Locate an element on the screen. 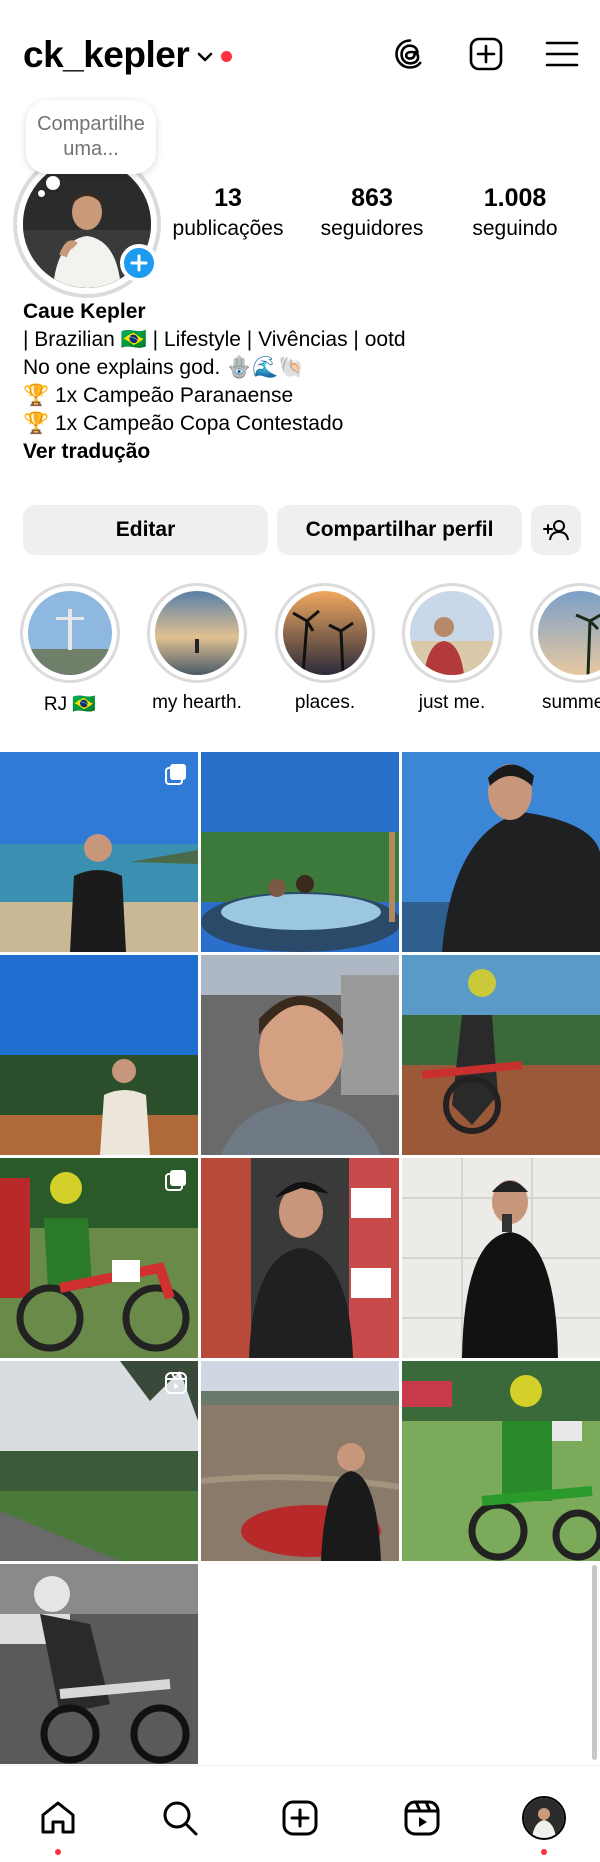  add-story-button is located at coordinates (139, 263).